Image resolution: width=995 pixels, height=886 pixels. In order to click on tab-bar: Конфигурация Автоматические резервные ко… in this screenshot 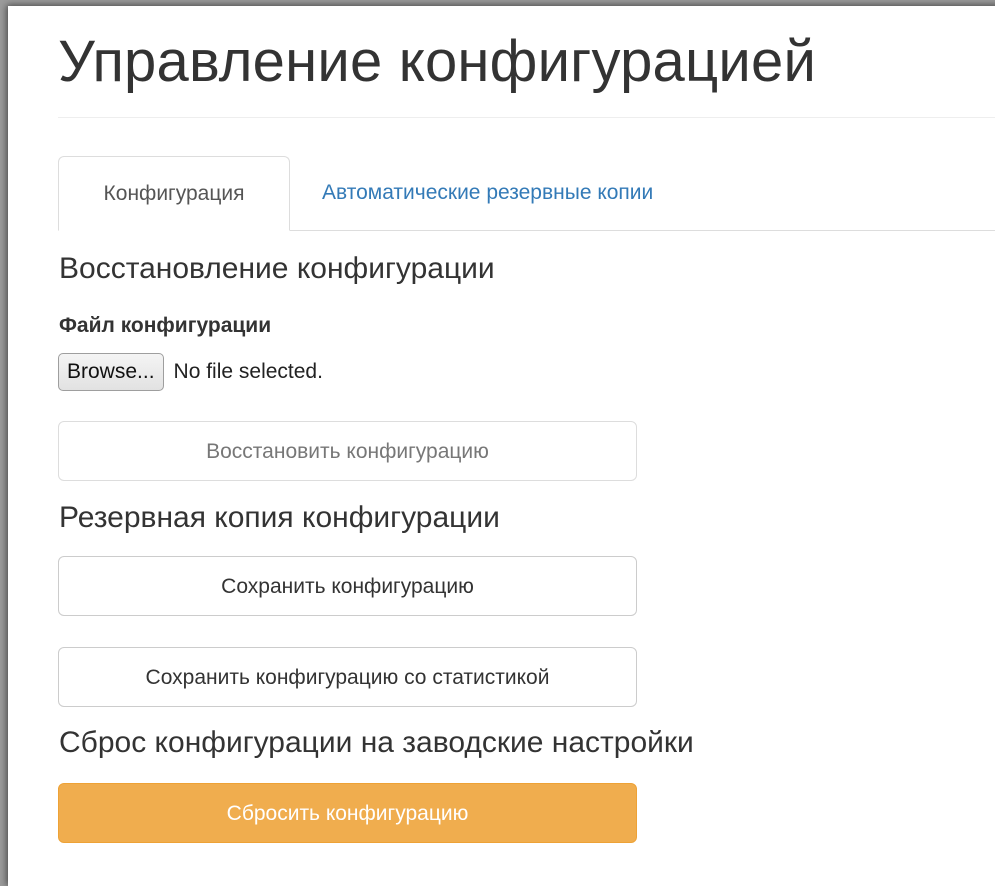, I will do `click(526, 193)`.